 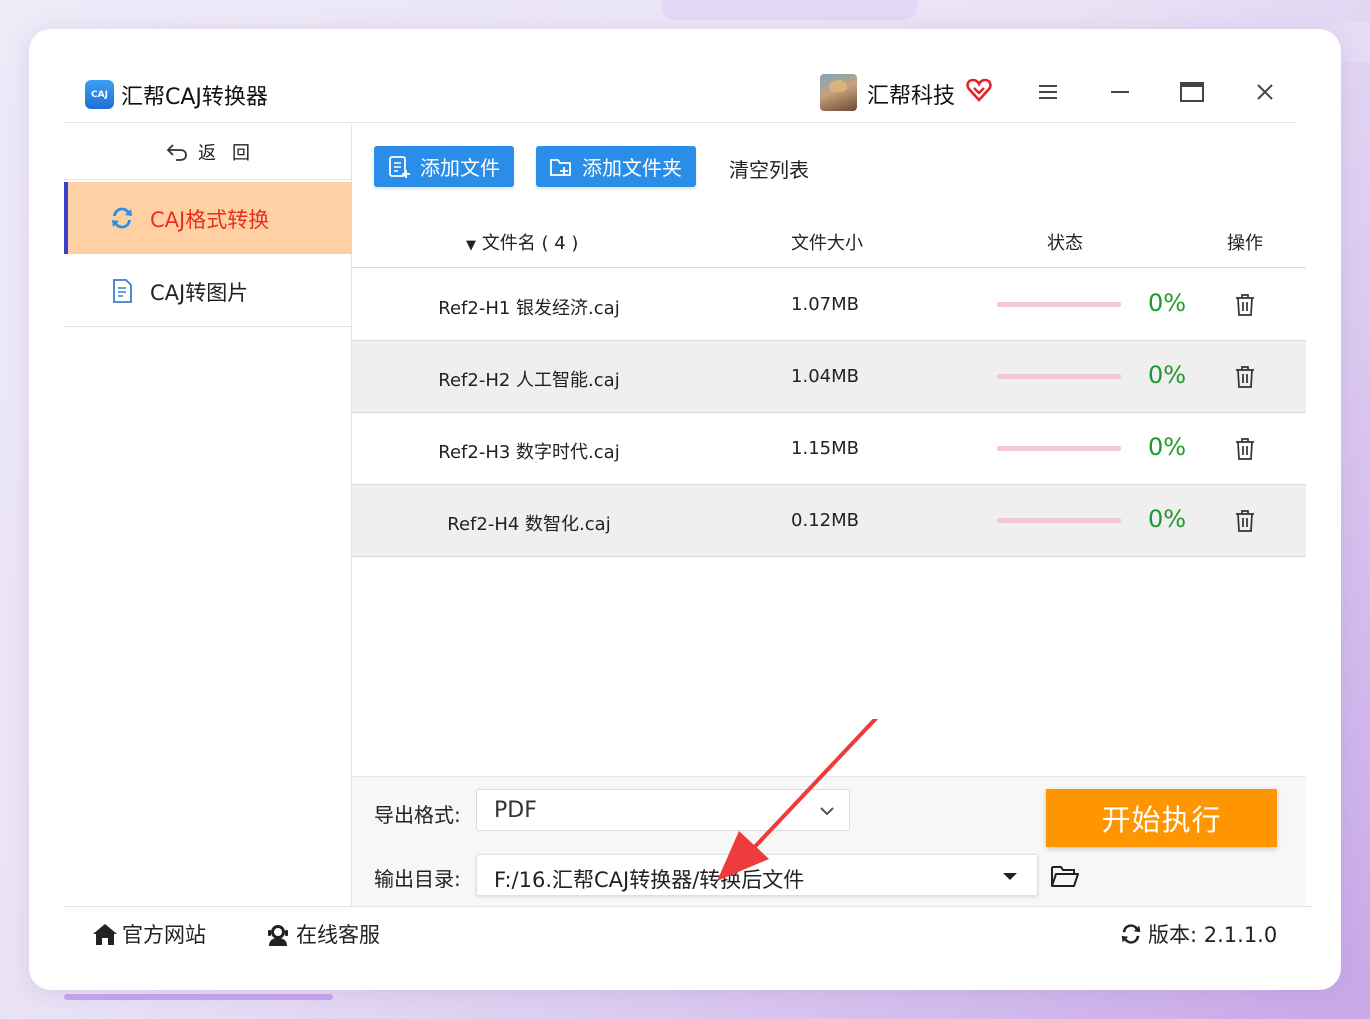 I want to click on table-row: Ref2-H3 数字时代.caj 1.15MB 0%, so click(x=829, y=449).